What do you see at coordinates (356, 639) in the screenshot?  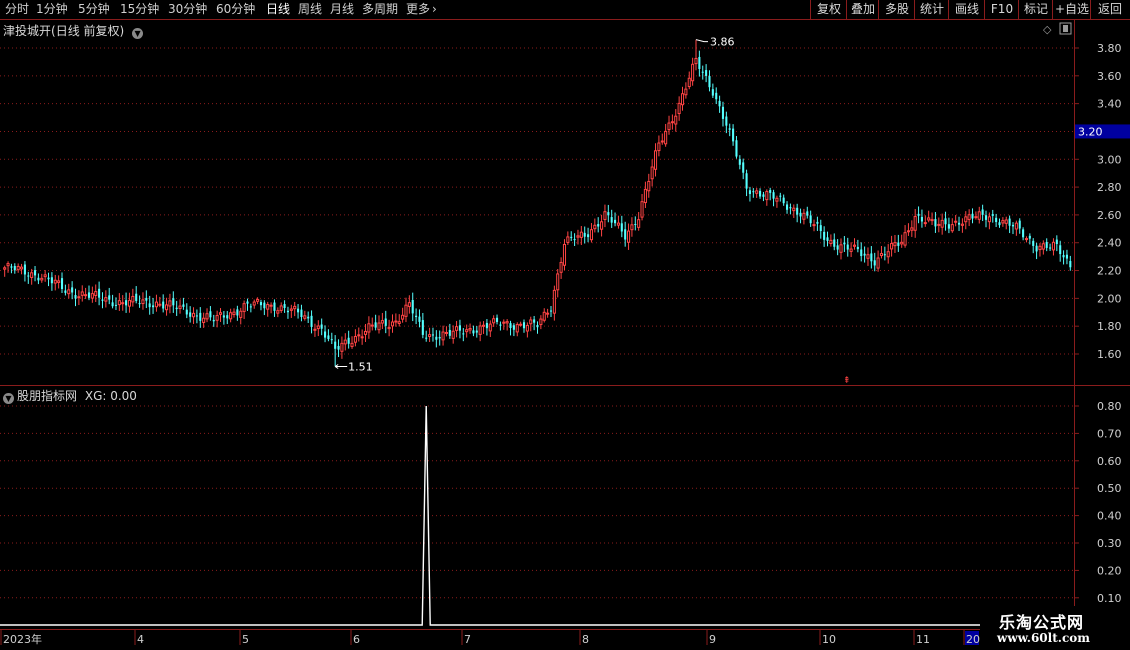 I see `time-axis-label: 6` at bounding box center [356, 639].